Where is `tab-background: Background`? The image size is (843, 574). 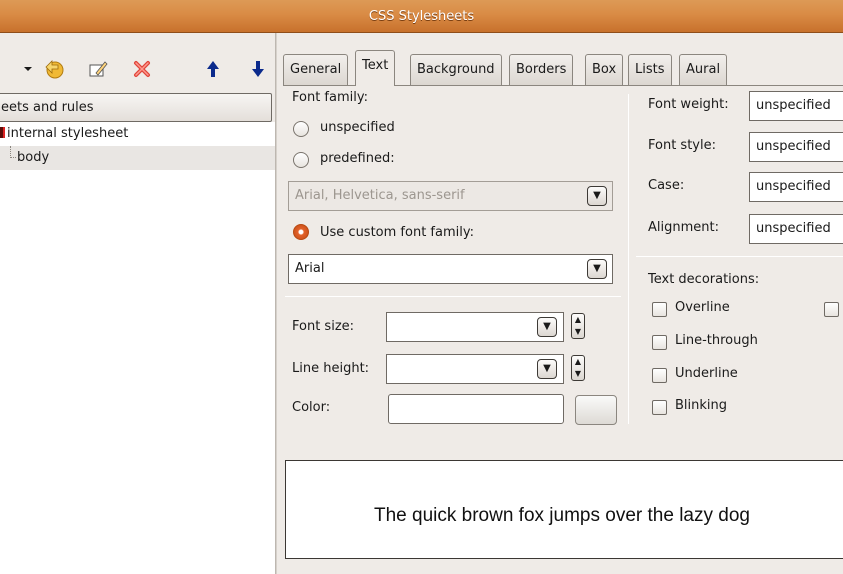 tab-background: Background is located at coordinates (456, 69).